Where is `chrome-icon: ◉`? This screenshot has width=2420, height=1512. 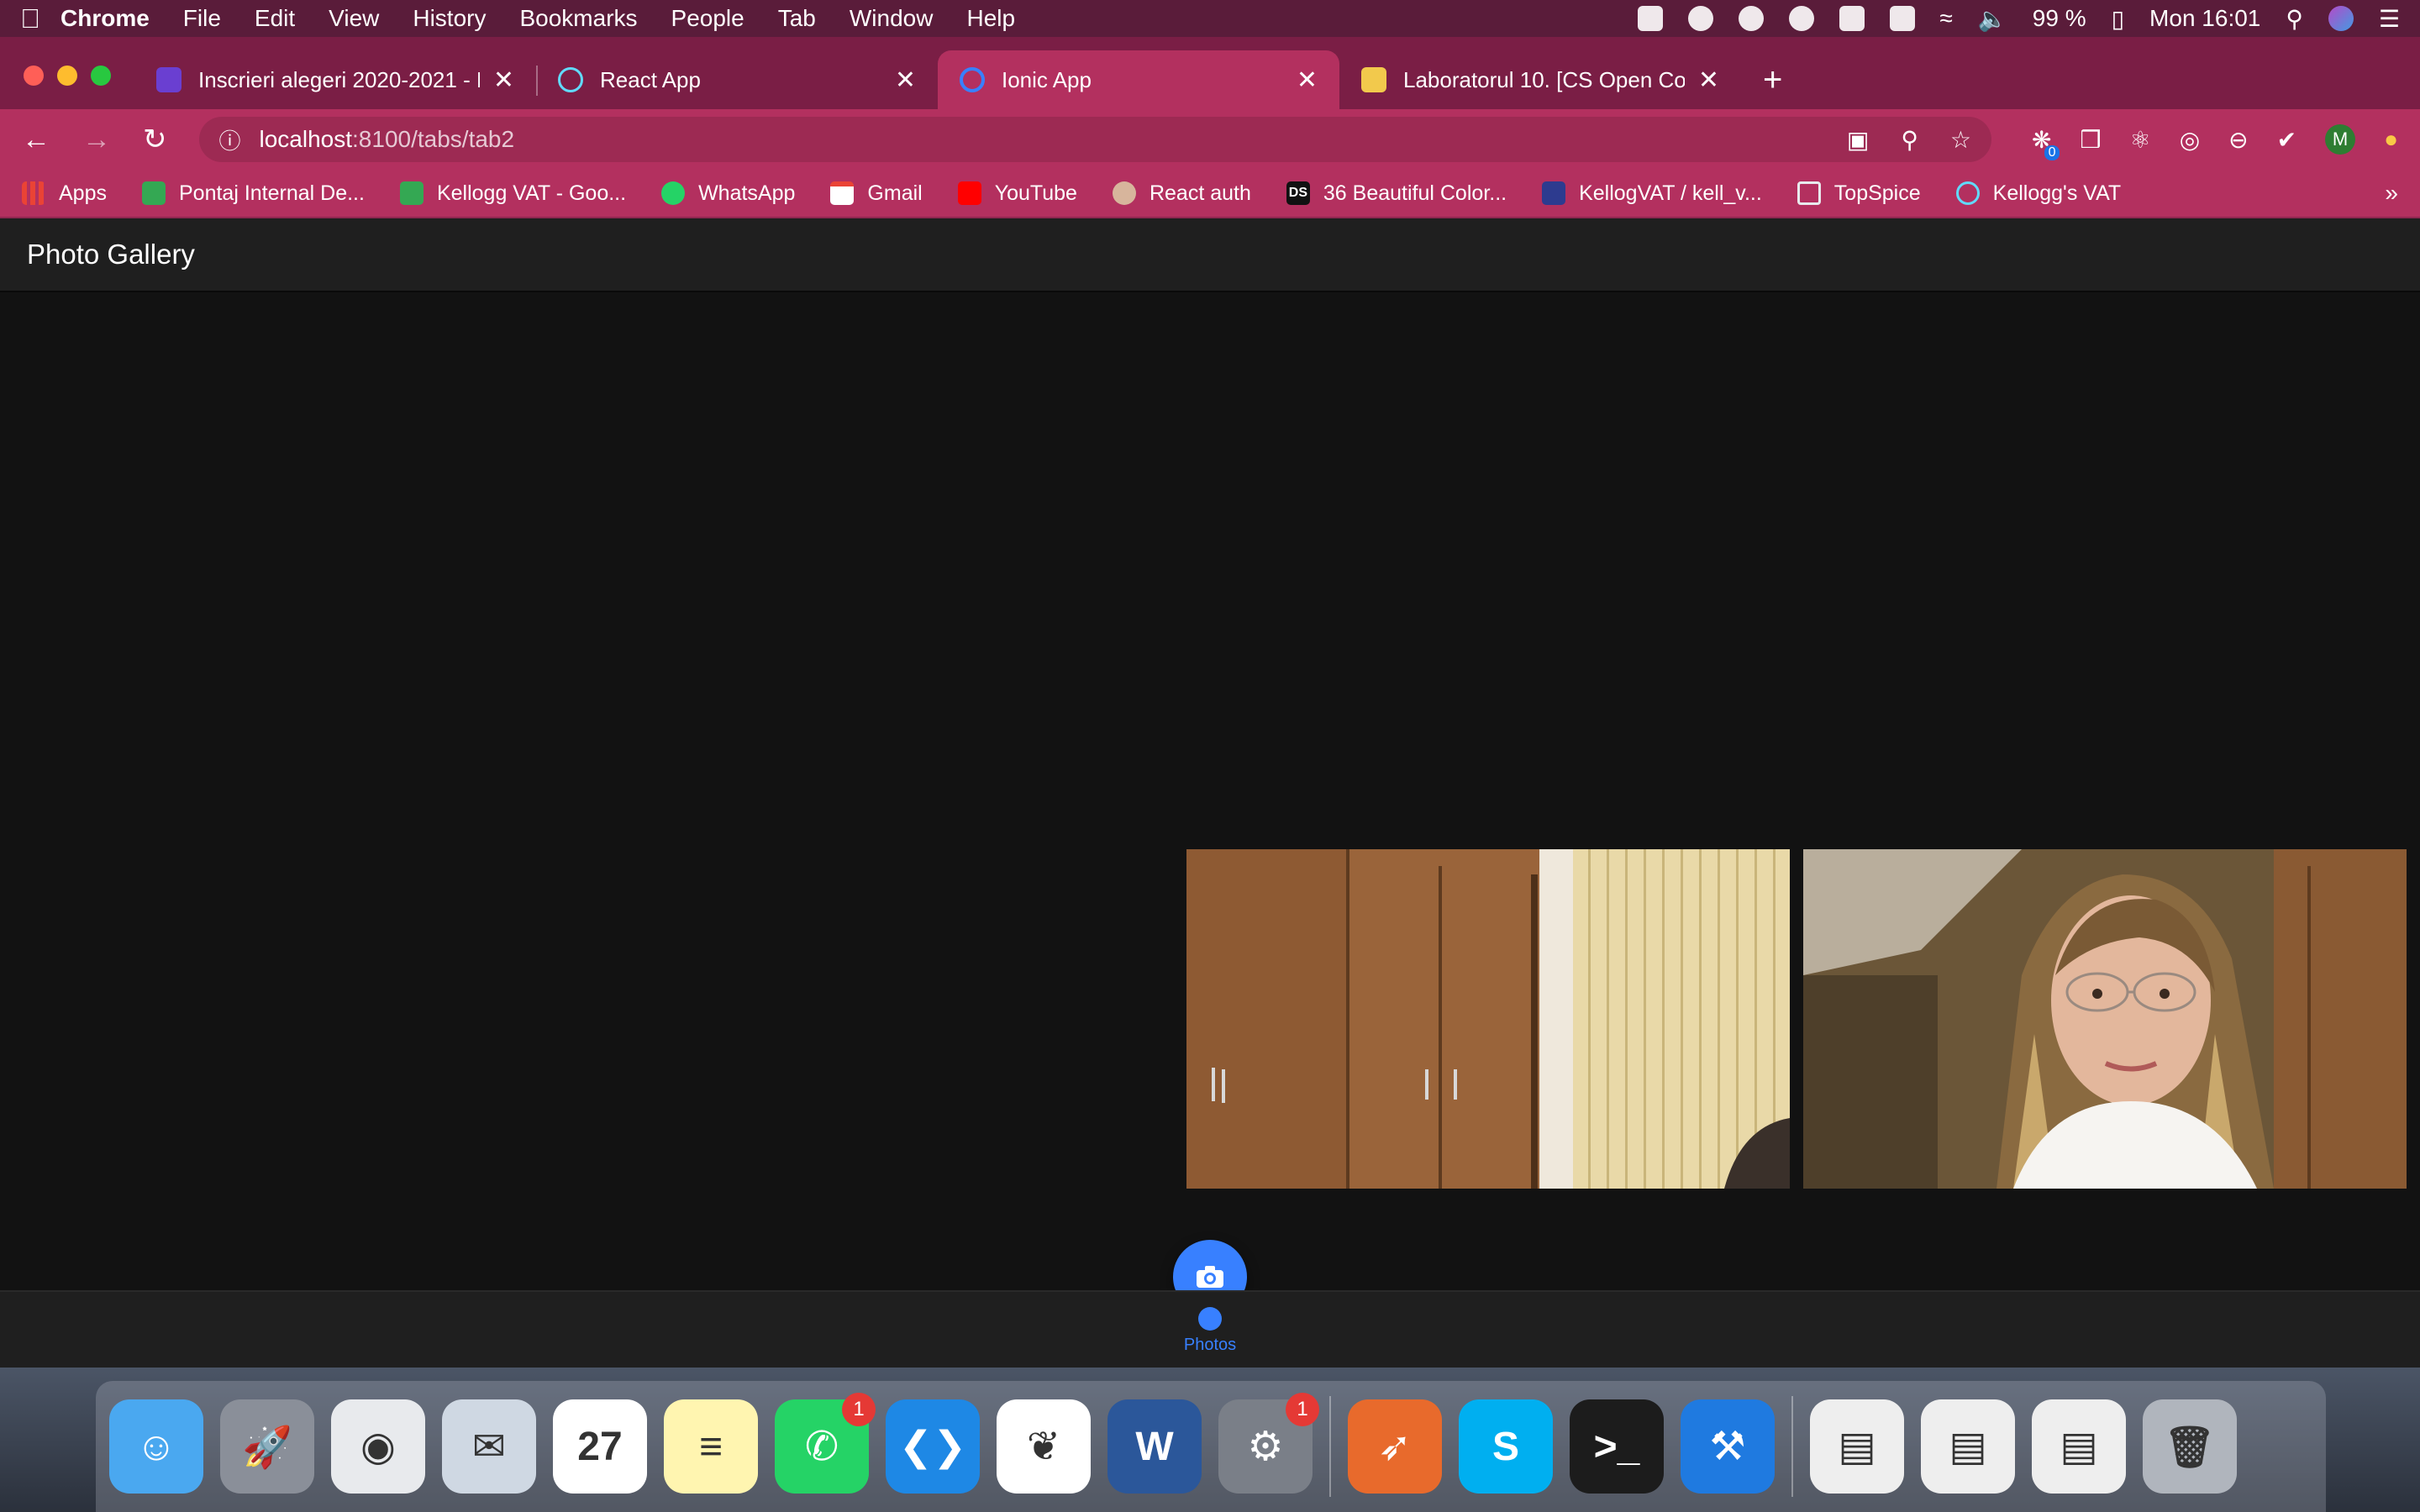 chrome-icon: ◉ is located at coordinates (378, 1446).